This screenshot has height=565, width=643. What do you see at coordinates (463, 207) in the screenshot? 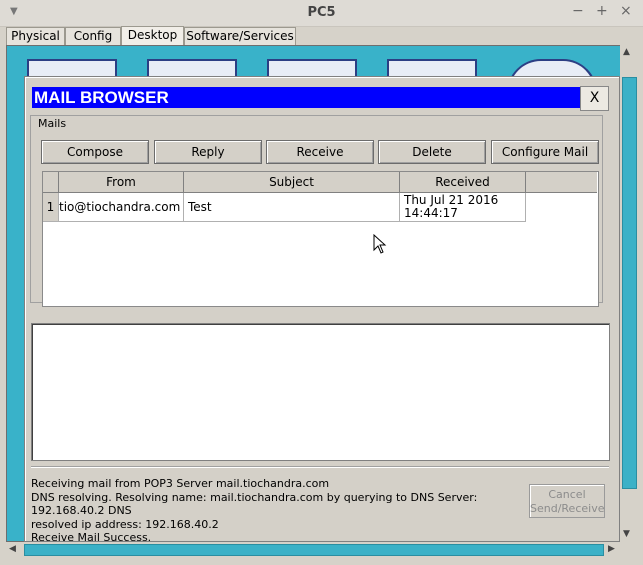
I see `cell-received: Thu Jul 21 2016 14:44:17` at bounding box center [463, 207].